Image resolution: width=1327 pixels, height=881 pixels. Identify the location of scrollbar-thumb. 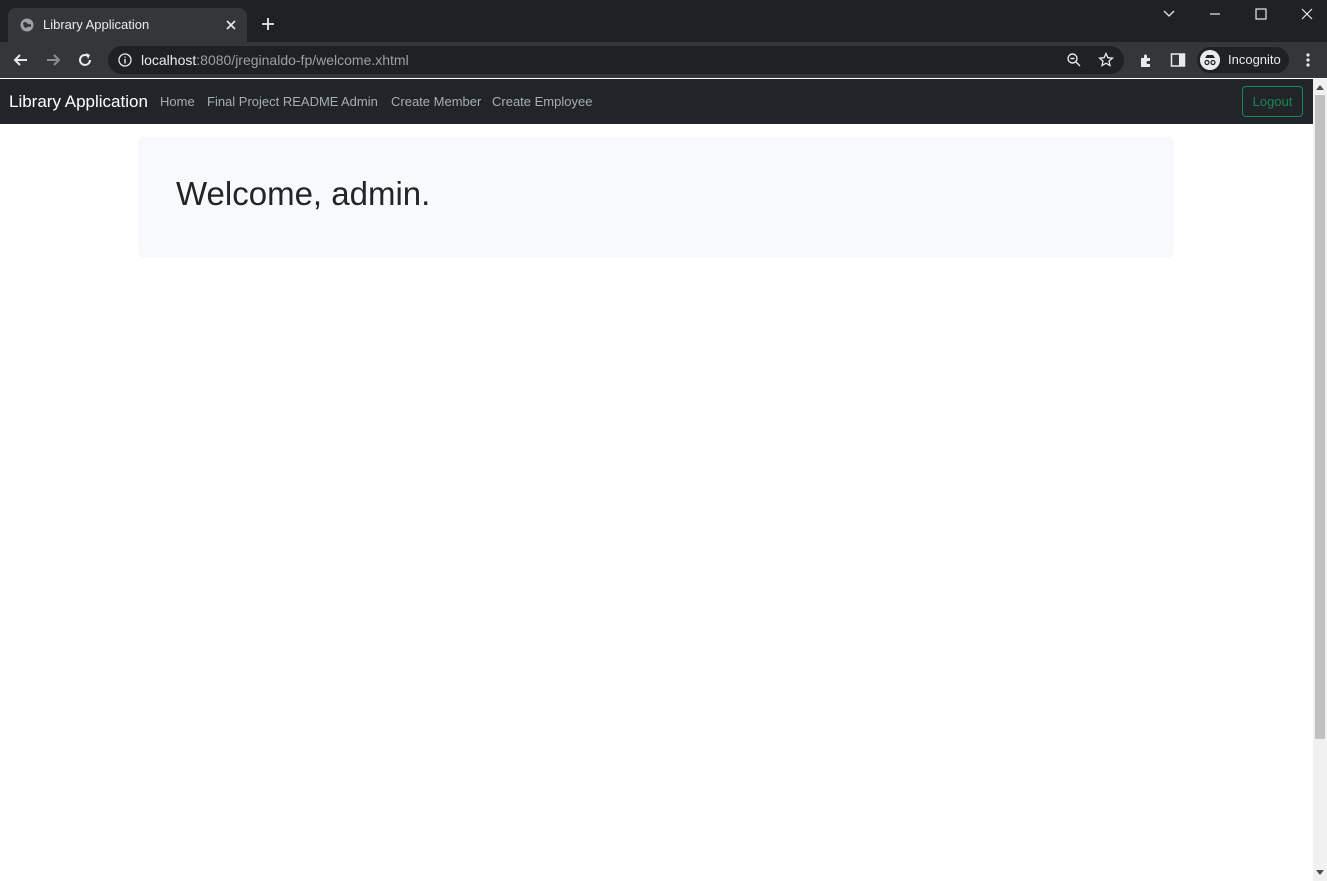
(1320, 417).